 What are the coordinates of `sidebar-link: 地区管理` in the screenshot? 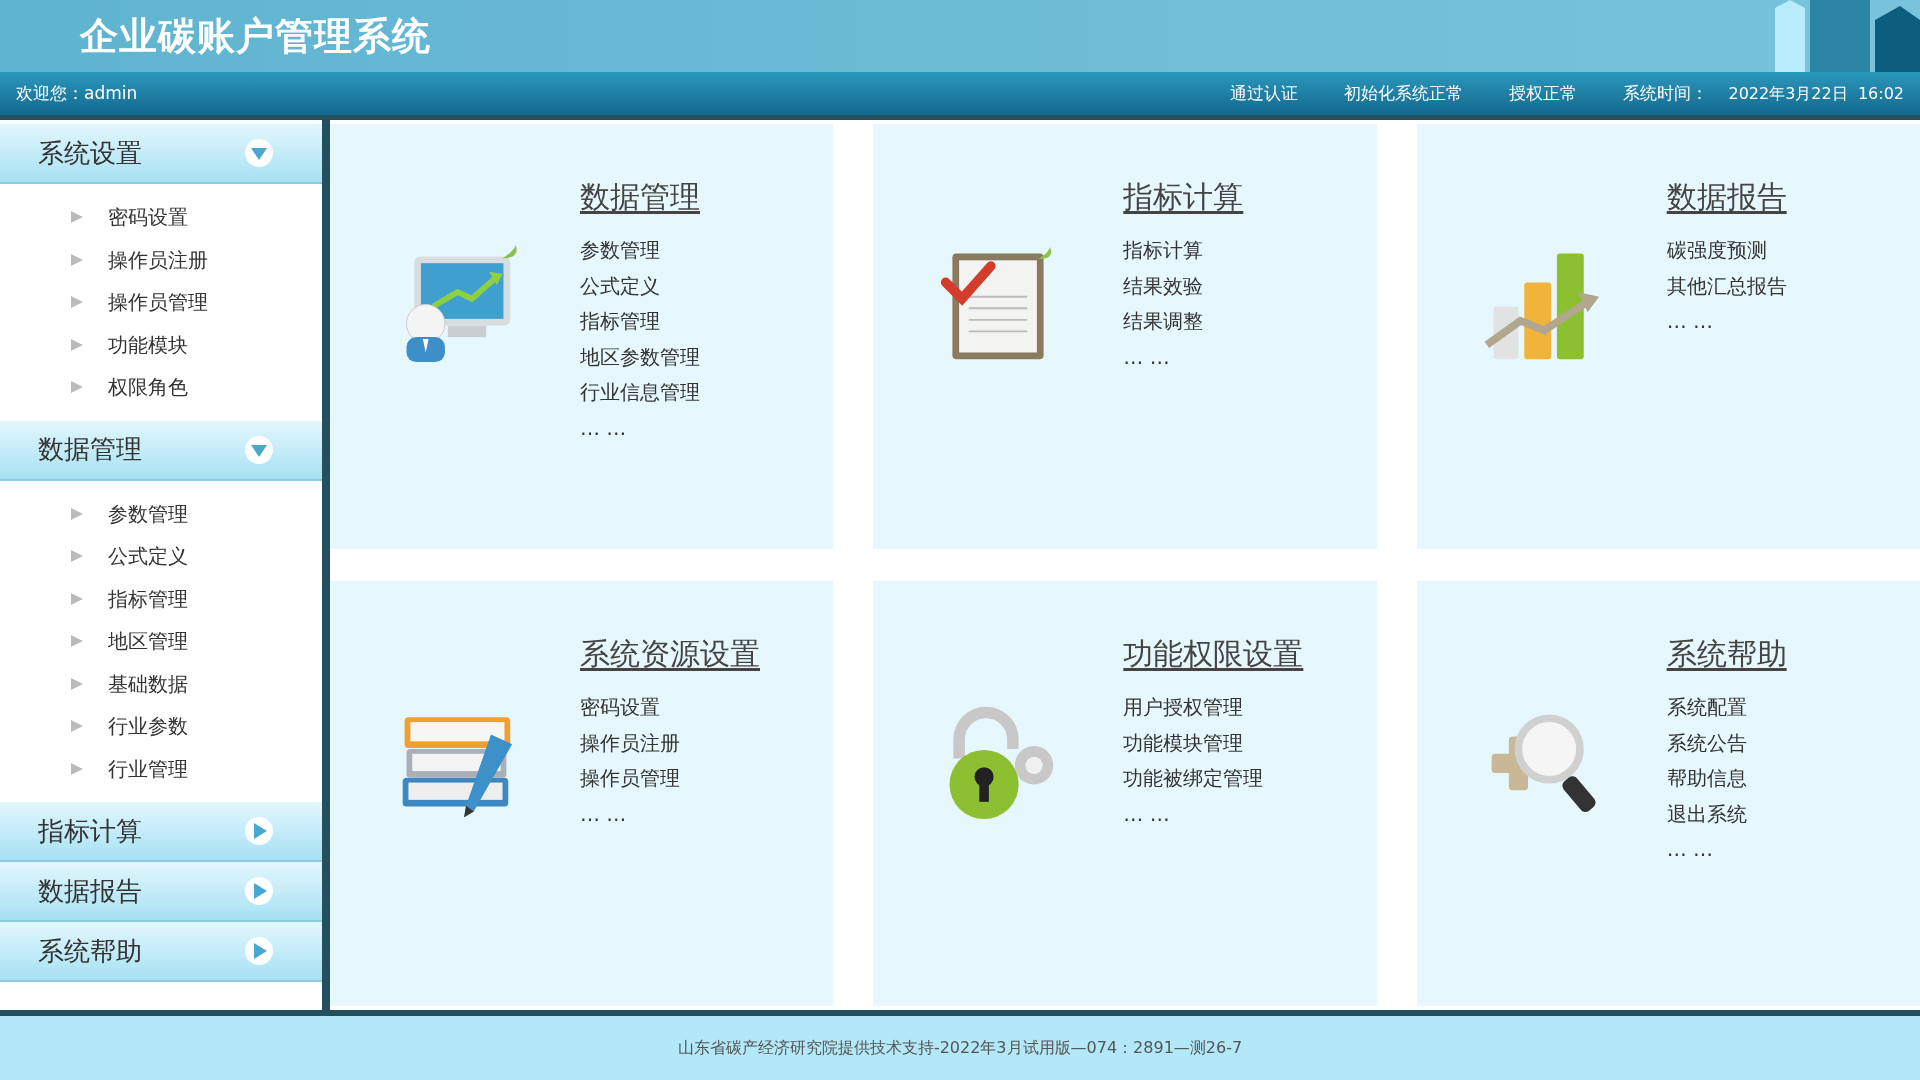 It's located at (148, 641).